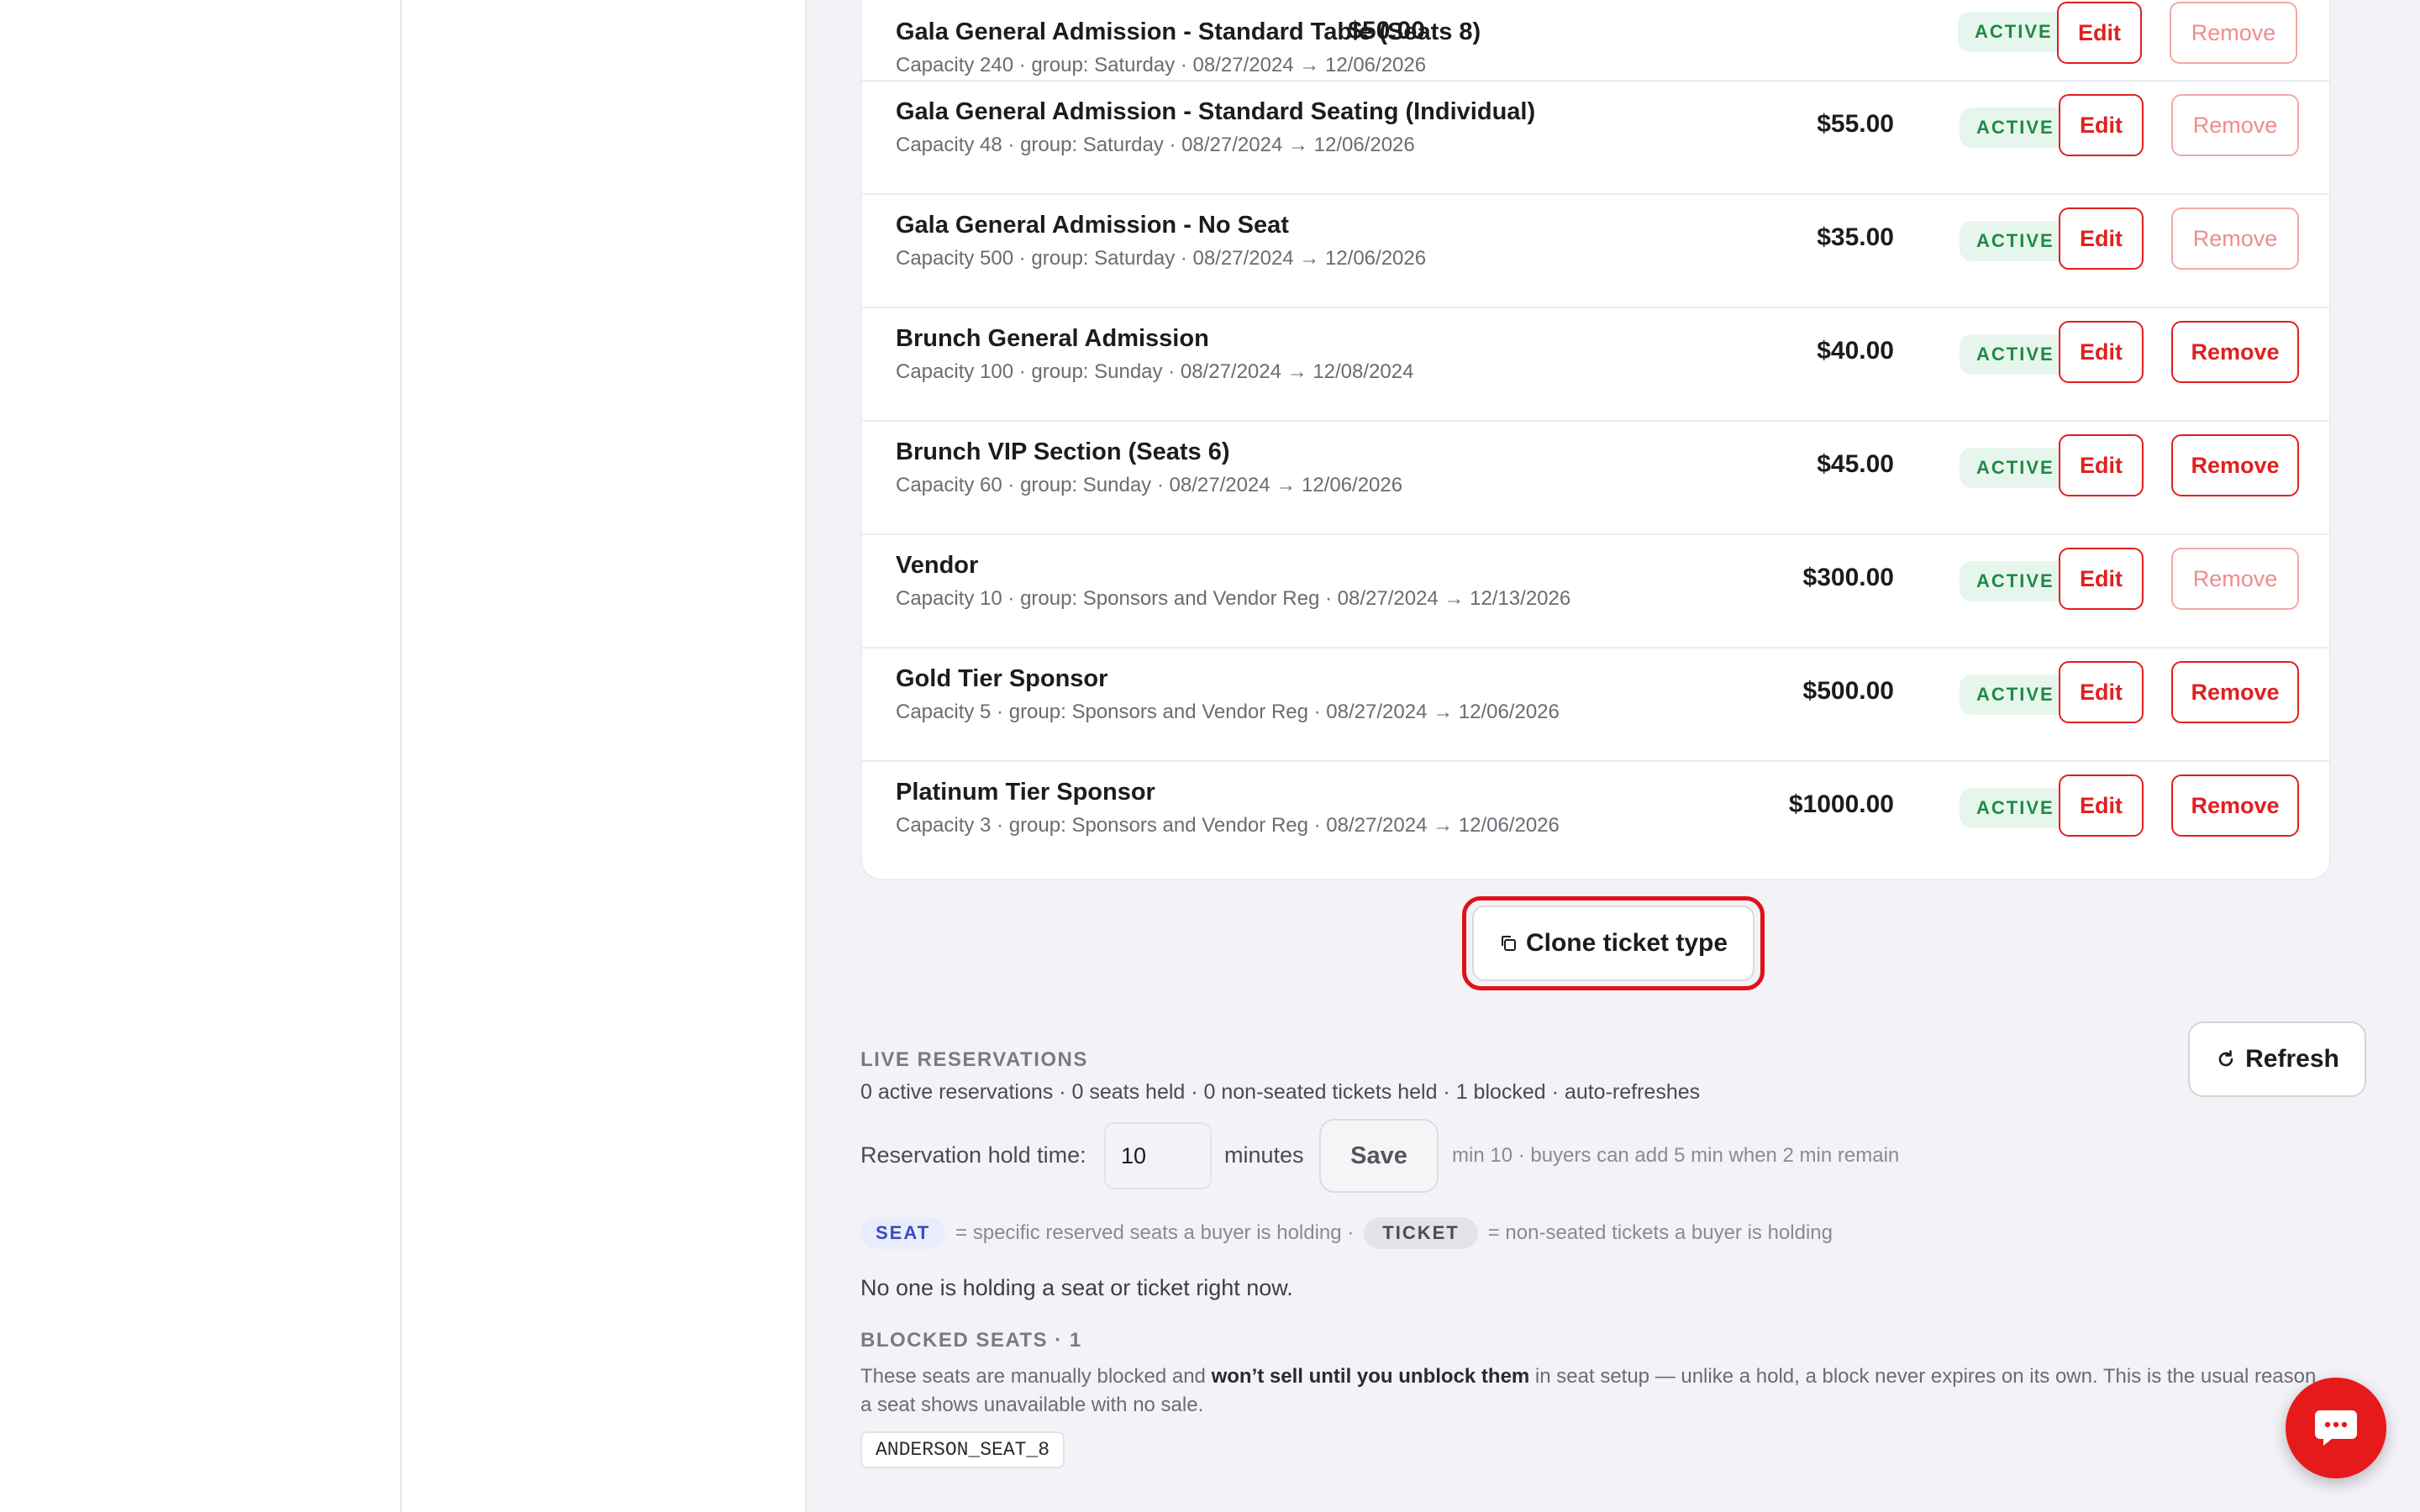 Image resolution: width=2420 pixels, height=1512 pixels. What do you see at coordinates (973, 1155) in the screenshot?
I see `hold-time-label: Reservation hold time:` at bounding box center [973, 1155].